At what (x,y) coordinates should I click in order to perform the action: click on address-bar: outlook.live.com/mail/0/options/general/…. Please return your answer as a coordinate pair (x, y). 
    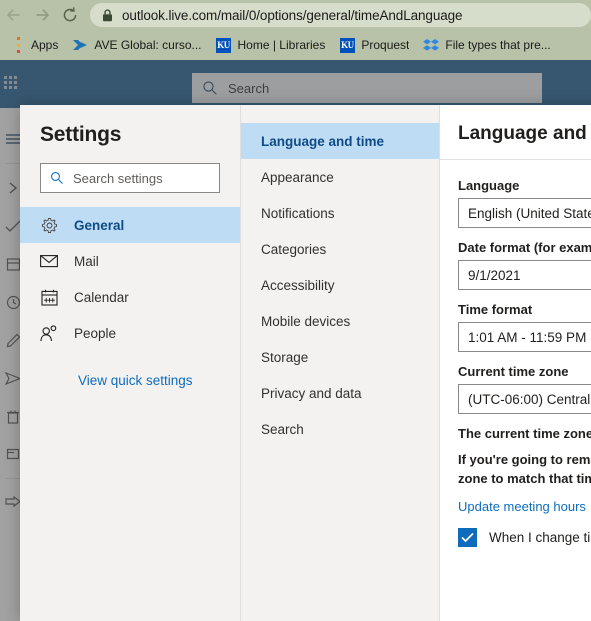
    Looking at the image, I should click on (340, 15).